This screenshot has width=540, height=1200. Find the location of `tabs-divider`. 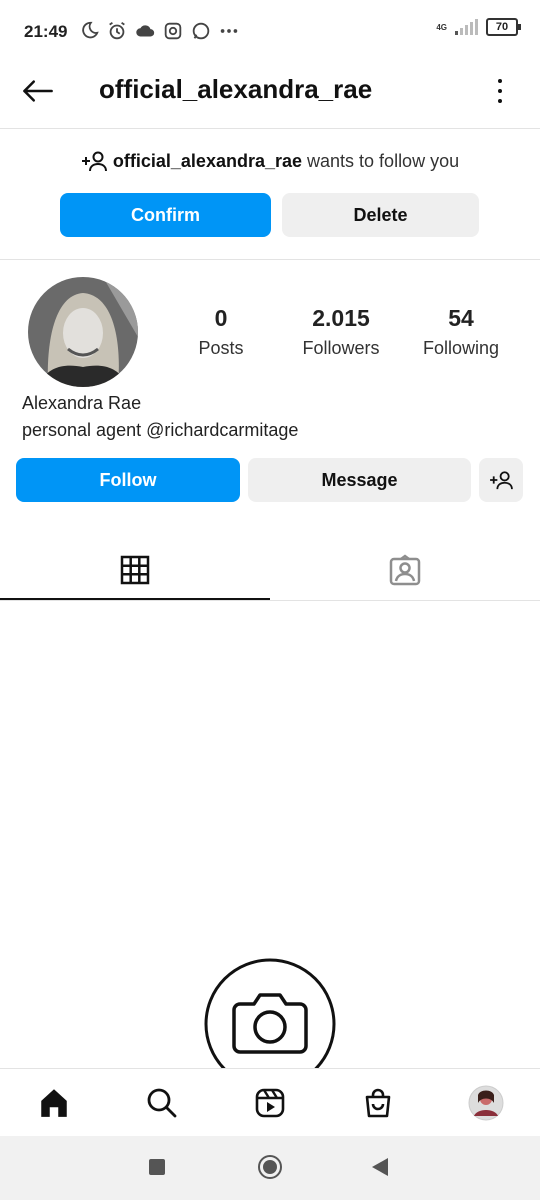

tabs-divider is located at coordinates (270, 600).